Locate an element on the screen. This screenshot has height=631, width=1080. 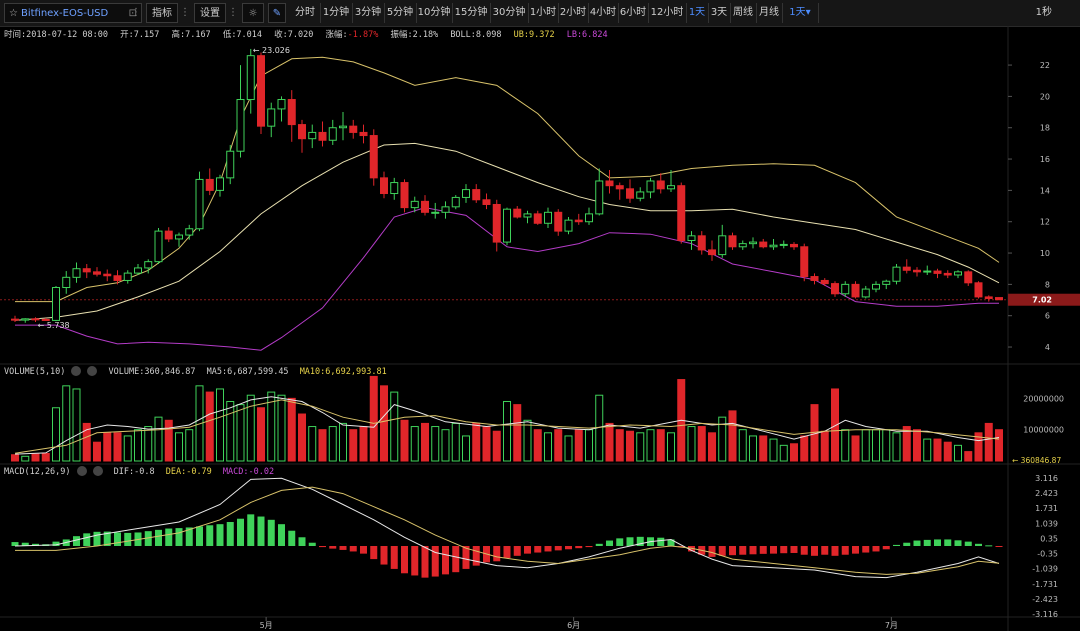
volume-value: VOLUME:360,846.87 is located at coordinates (152, 371).